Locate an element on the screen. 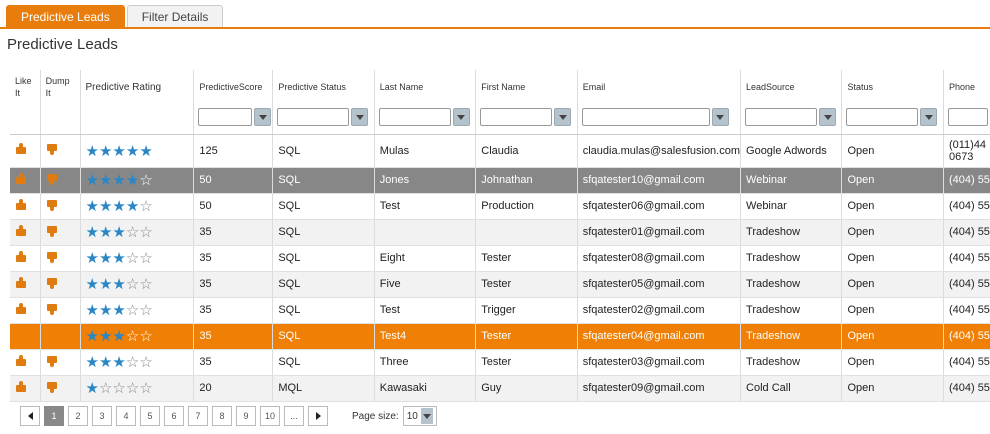  first-name-filter-button is located at coordinates (563, 117).